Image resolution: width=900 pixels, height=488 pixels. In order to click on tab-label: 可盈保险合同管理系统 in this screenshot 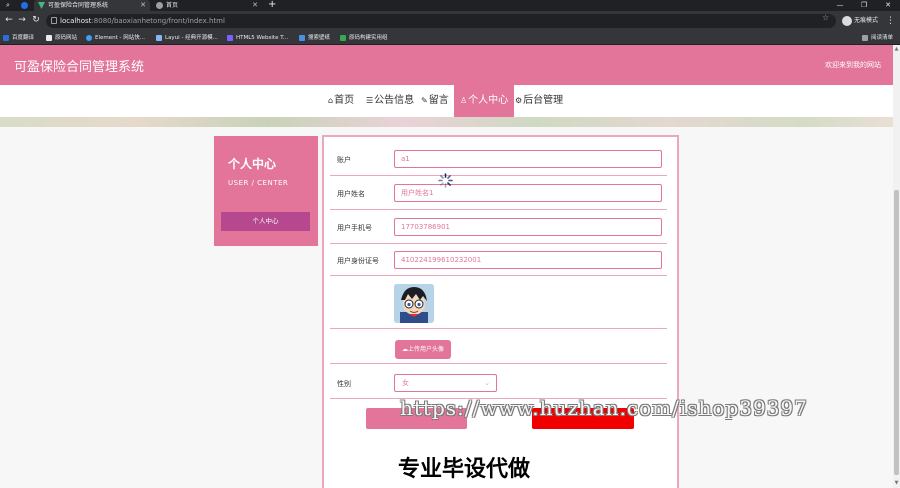, I will do `click(78, 5)`.